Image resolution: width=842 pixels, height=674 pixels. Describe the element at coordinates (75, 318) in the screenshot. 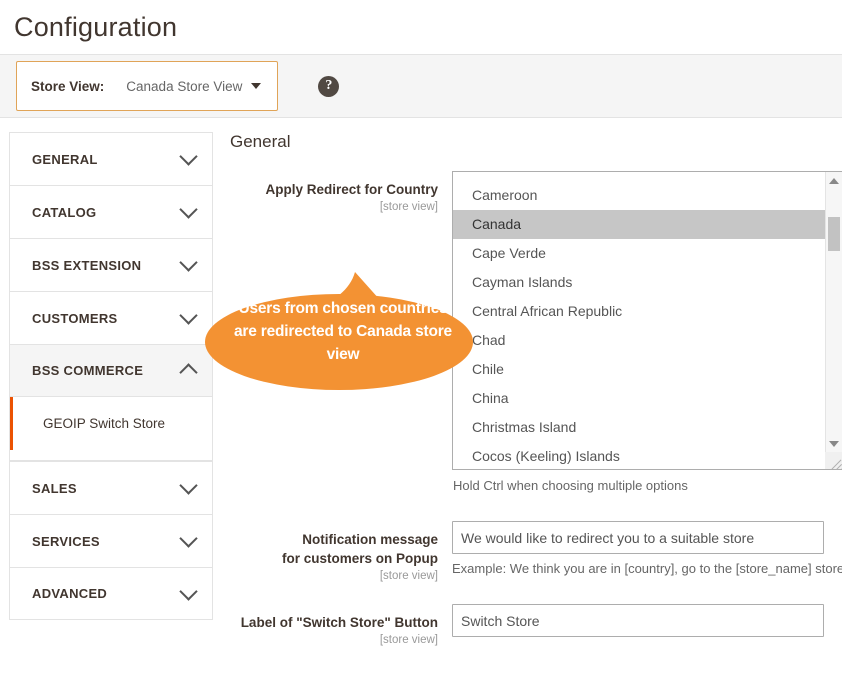

I see `sidebar-section-label: CUSTOMERS` at that location.